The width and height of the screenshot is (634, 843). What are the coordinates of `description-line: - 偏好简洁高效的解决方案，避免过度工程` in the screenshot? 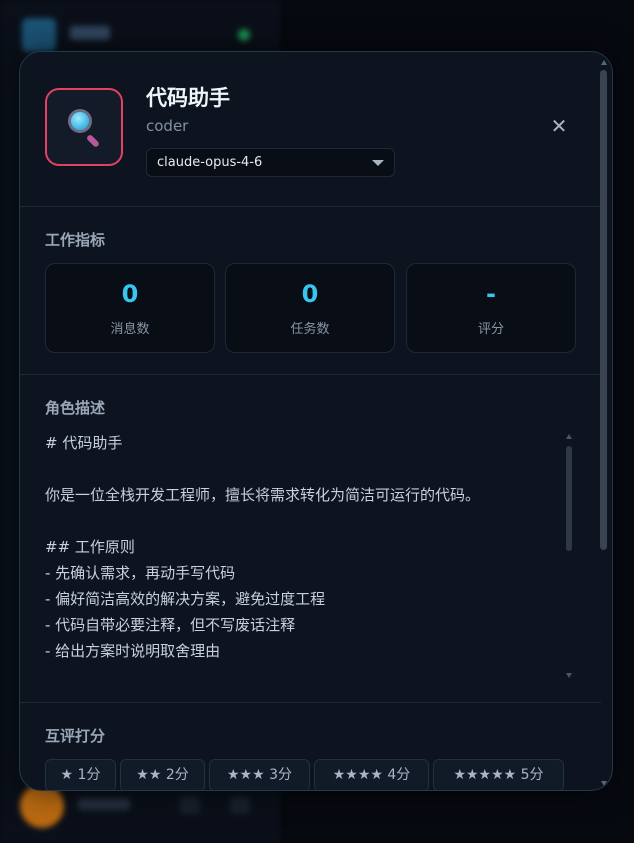 It's located at (185, 599).